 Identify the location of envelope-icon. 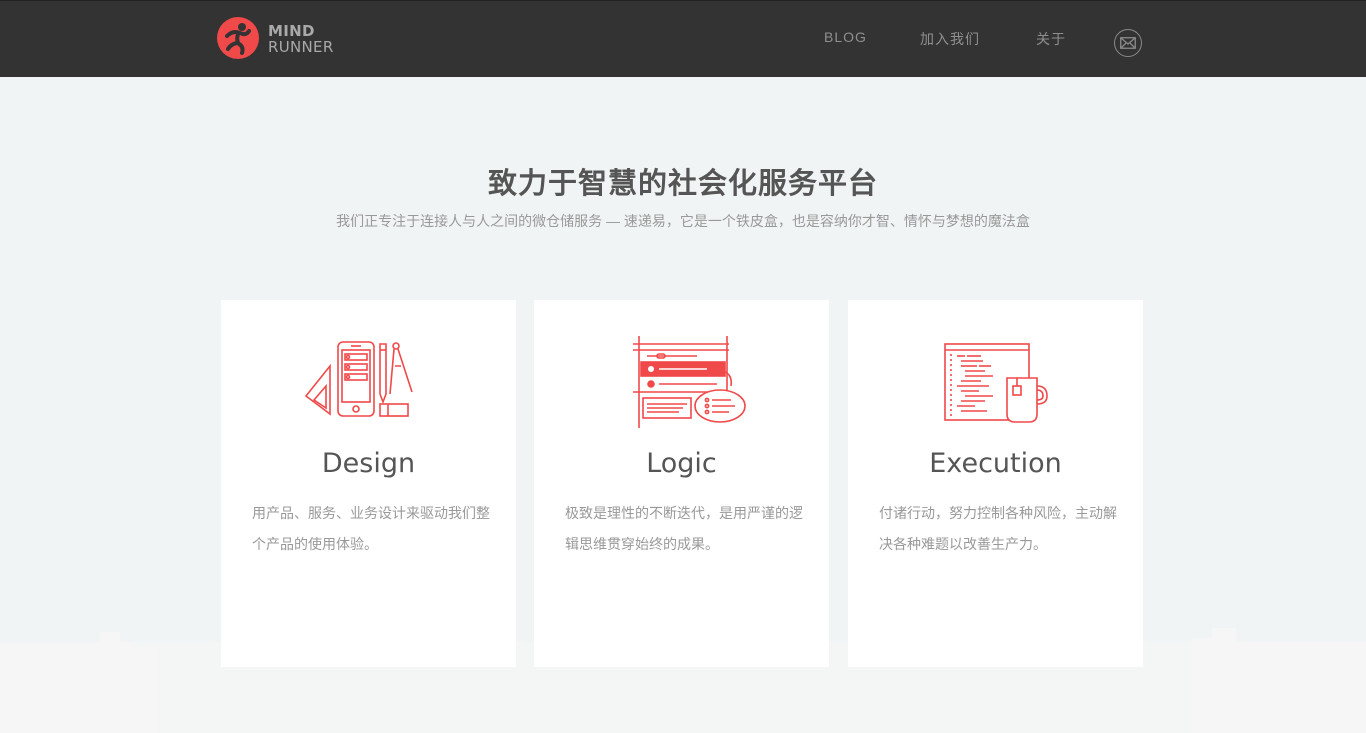
(1128, 43).